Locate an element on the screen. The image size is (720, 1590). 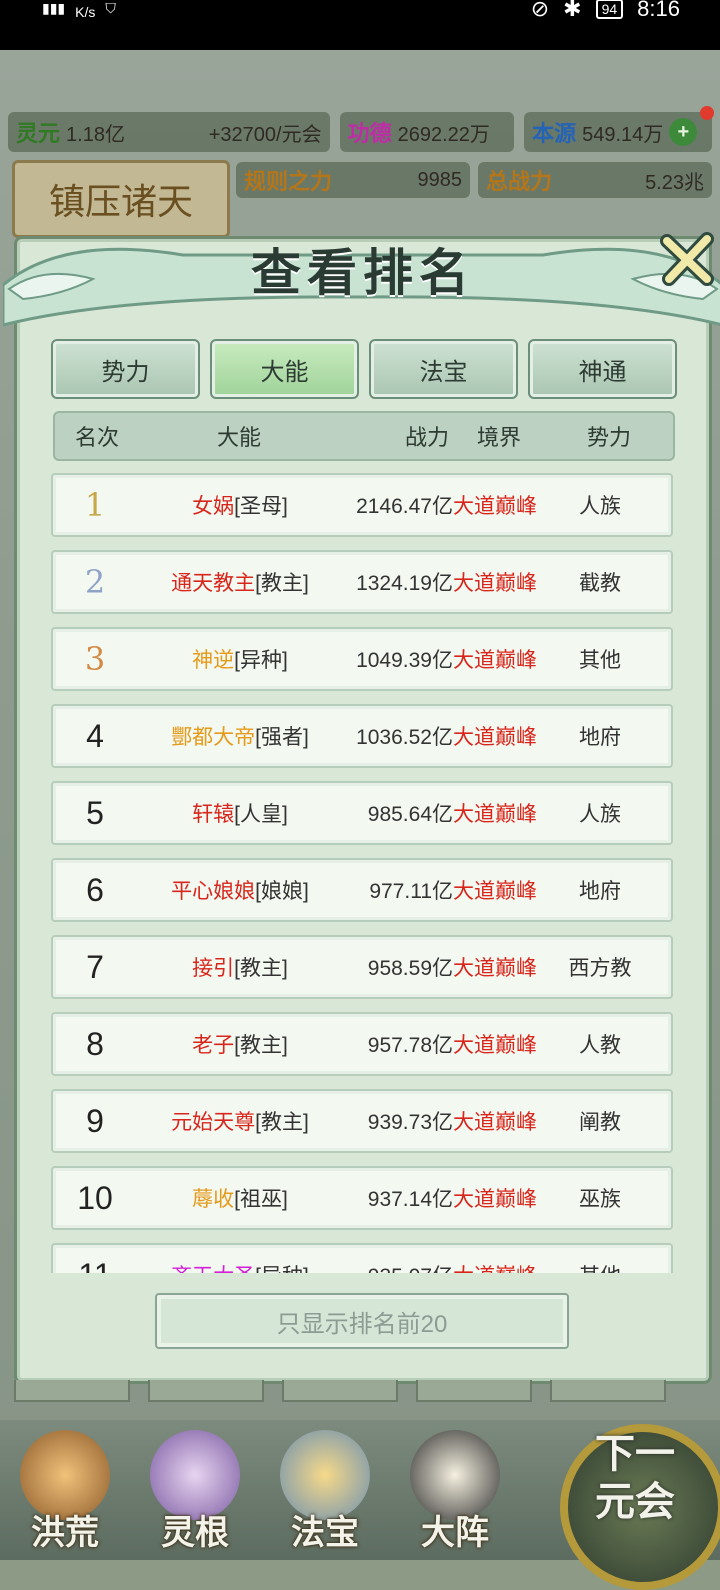
character-name-cell: 老子[教主] is located at coordinates (240, 1044).